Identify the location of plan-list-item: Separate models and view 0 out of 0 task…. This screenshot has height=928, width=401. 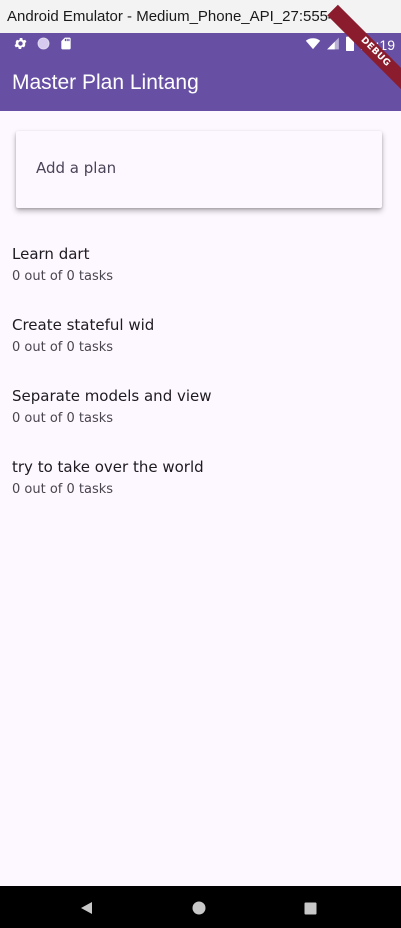
(200, 414).